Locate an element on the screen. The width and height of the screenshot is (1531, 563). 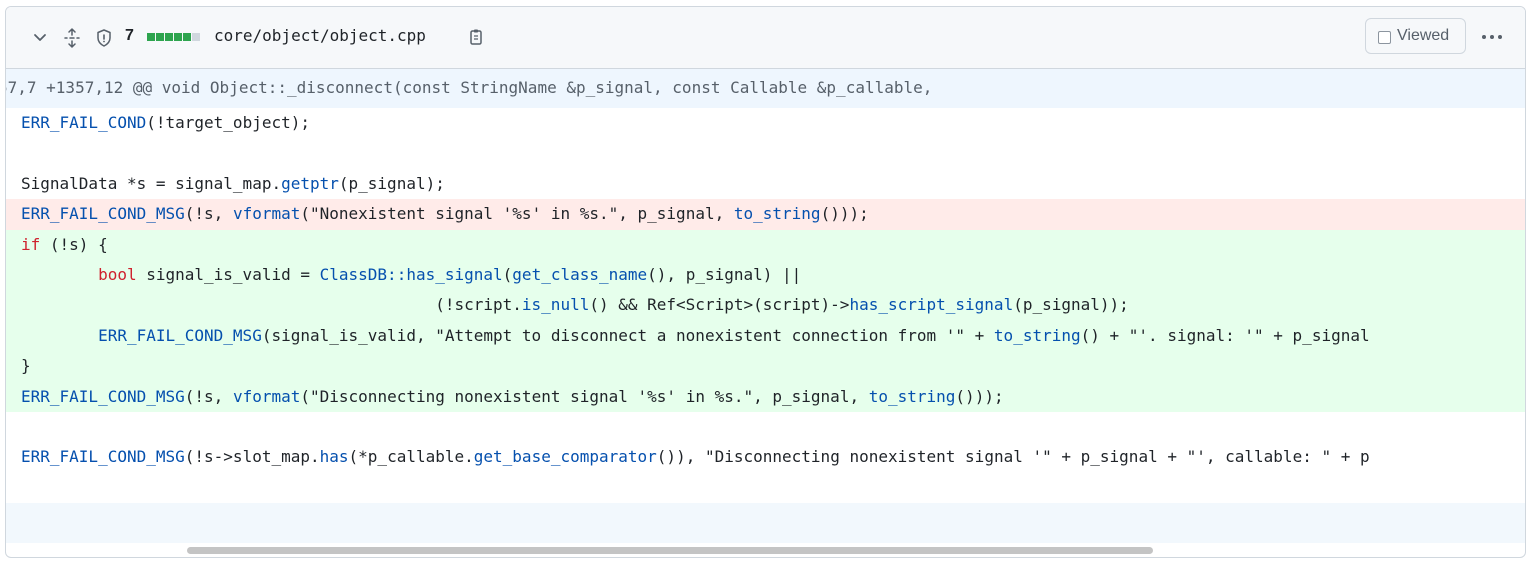
code-token: () && Ref<Script>(script)-> is located at coordinates (719, 305).